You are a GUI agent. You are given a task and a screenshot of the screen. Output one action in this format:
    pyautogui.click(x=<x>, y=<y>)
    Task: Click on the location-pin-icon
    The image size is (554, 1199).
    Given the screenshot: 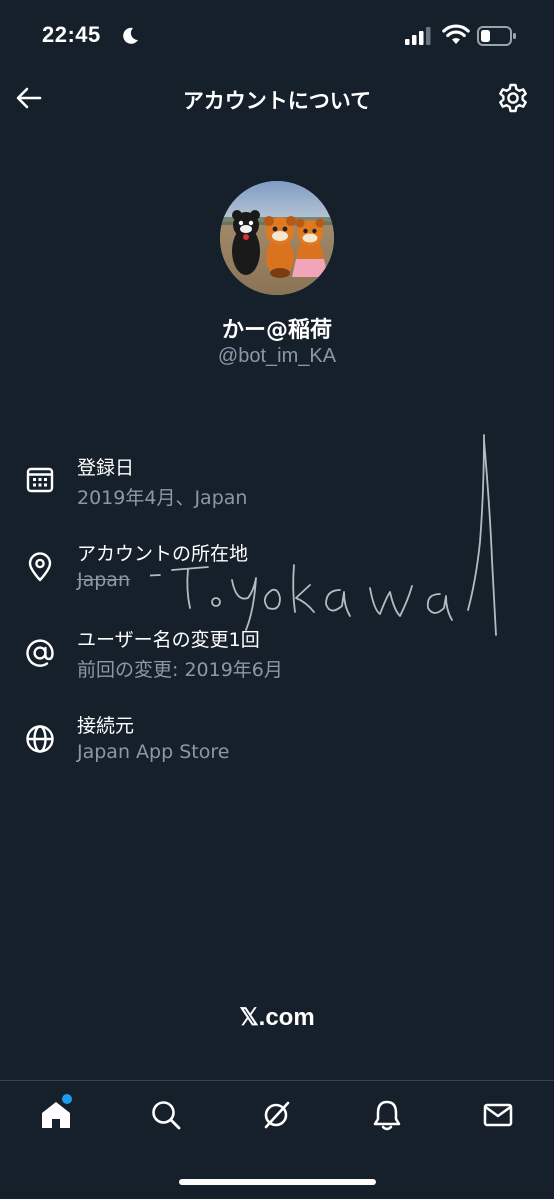 What is the action you would take?
    pyautogui.click(x=40, y=567)
    